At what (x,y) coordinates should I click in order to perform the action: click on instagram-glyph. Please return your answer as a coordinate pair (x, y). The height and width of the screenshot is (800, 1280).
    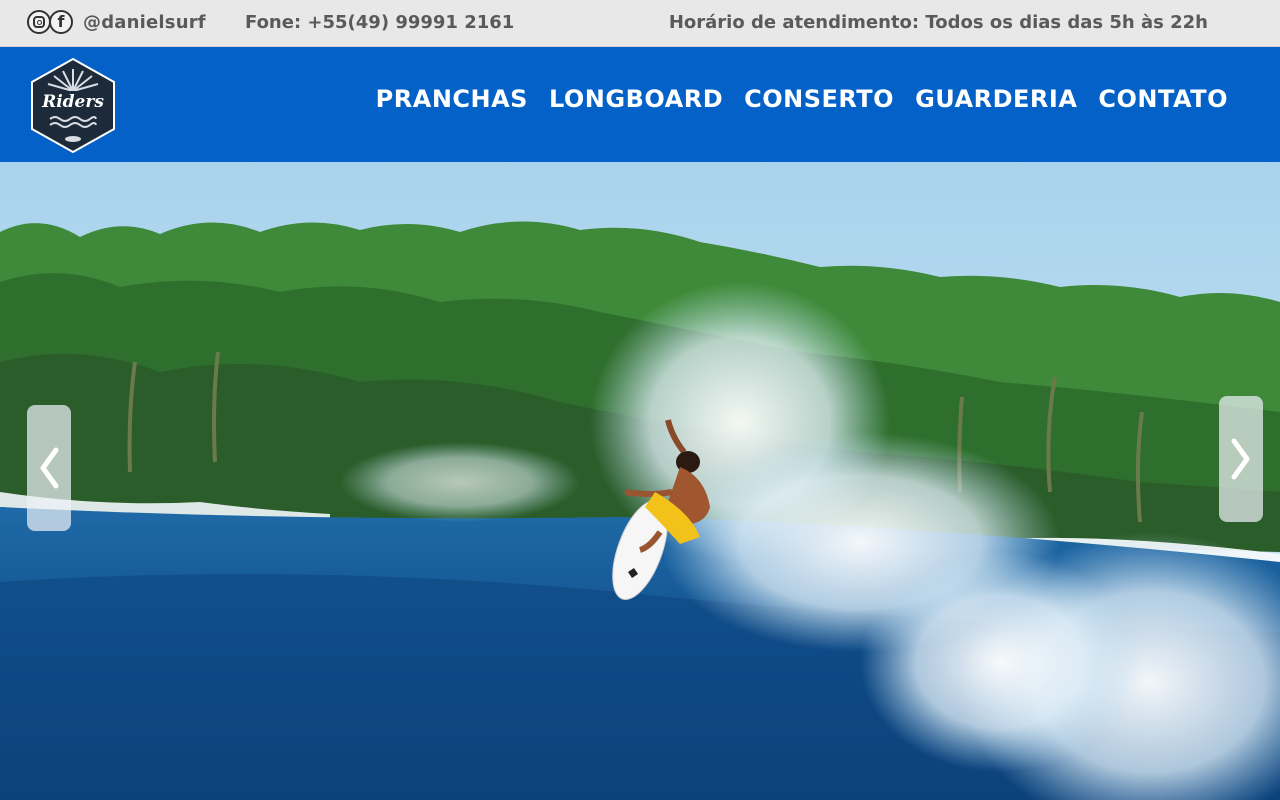
    Looking at the image, I should click on (39, 22).